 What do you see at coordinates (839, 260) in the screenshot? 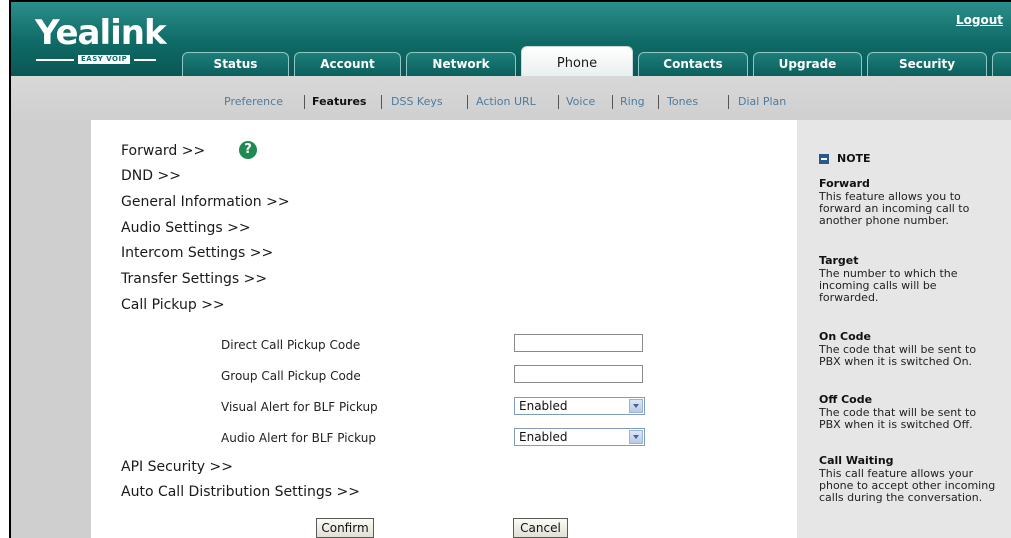
I see `note-title: Target` at bounding box center [839, 260].